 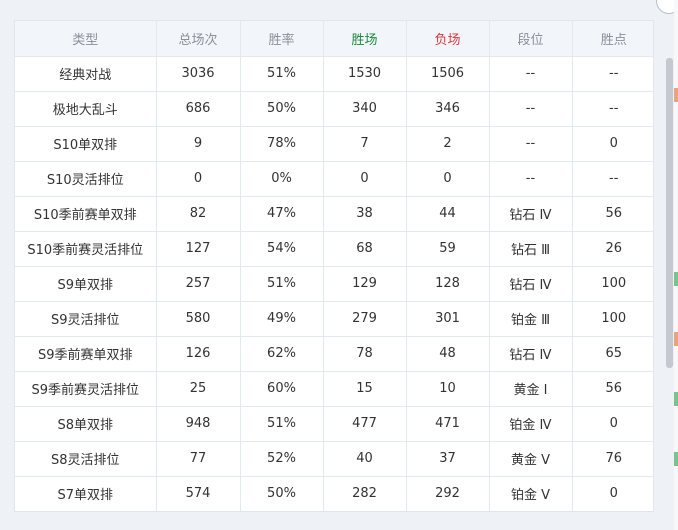 I want to click on cell-losses: 128, so click(x=448, y=284).